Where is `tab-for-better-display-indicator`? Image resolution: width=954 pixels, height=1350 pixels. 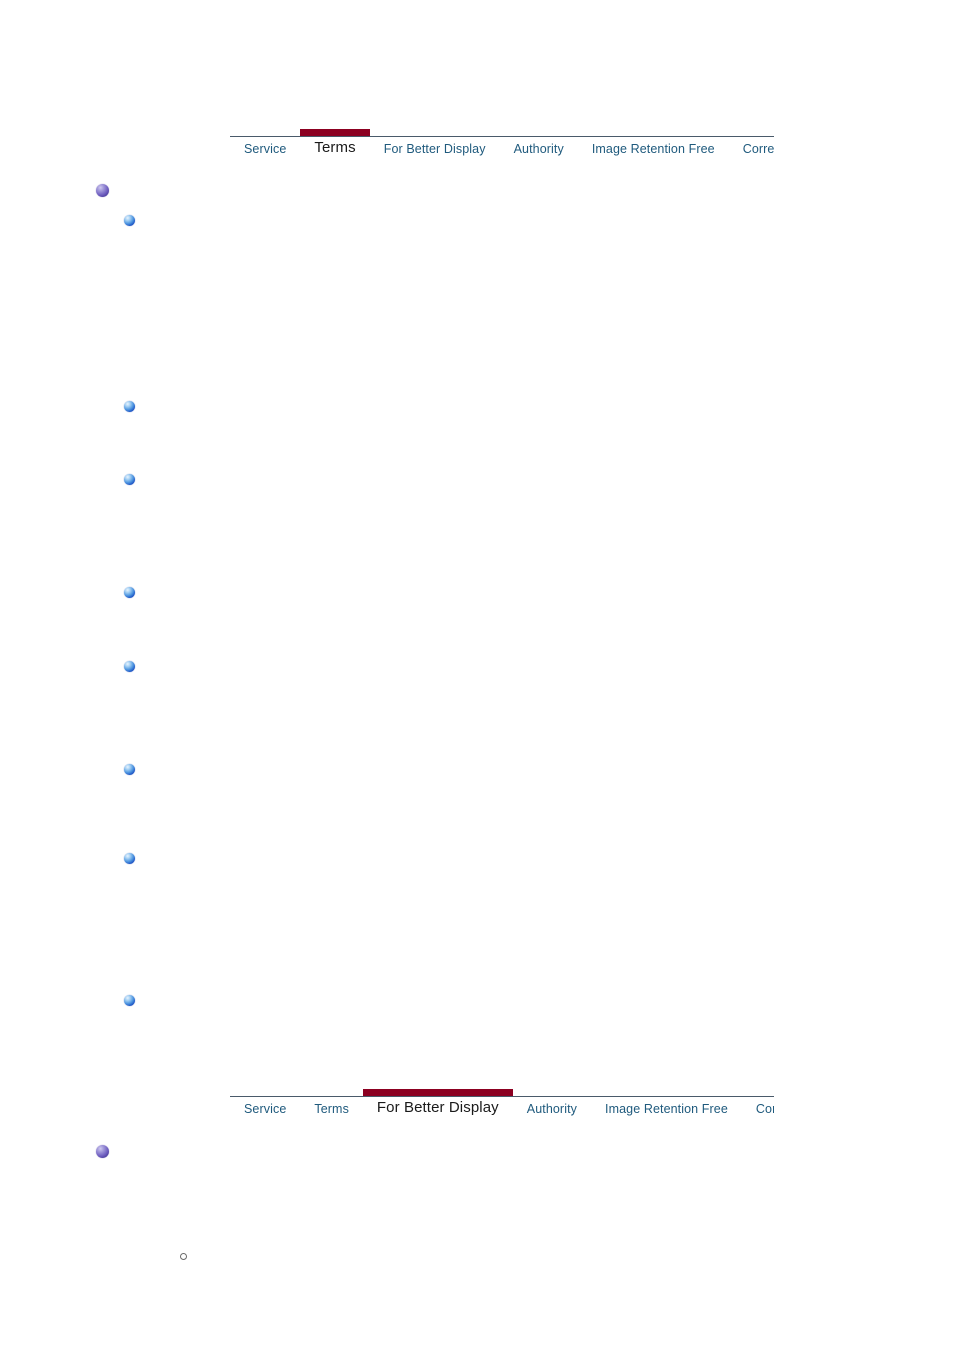 tab-for-better-display-indicator is located at coordinates (435, 132).